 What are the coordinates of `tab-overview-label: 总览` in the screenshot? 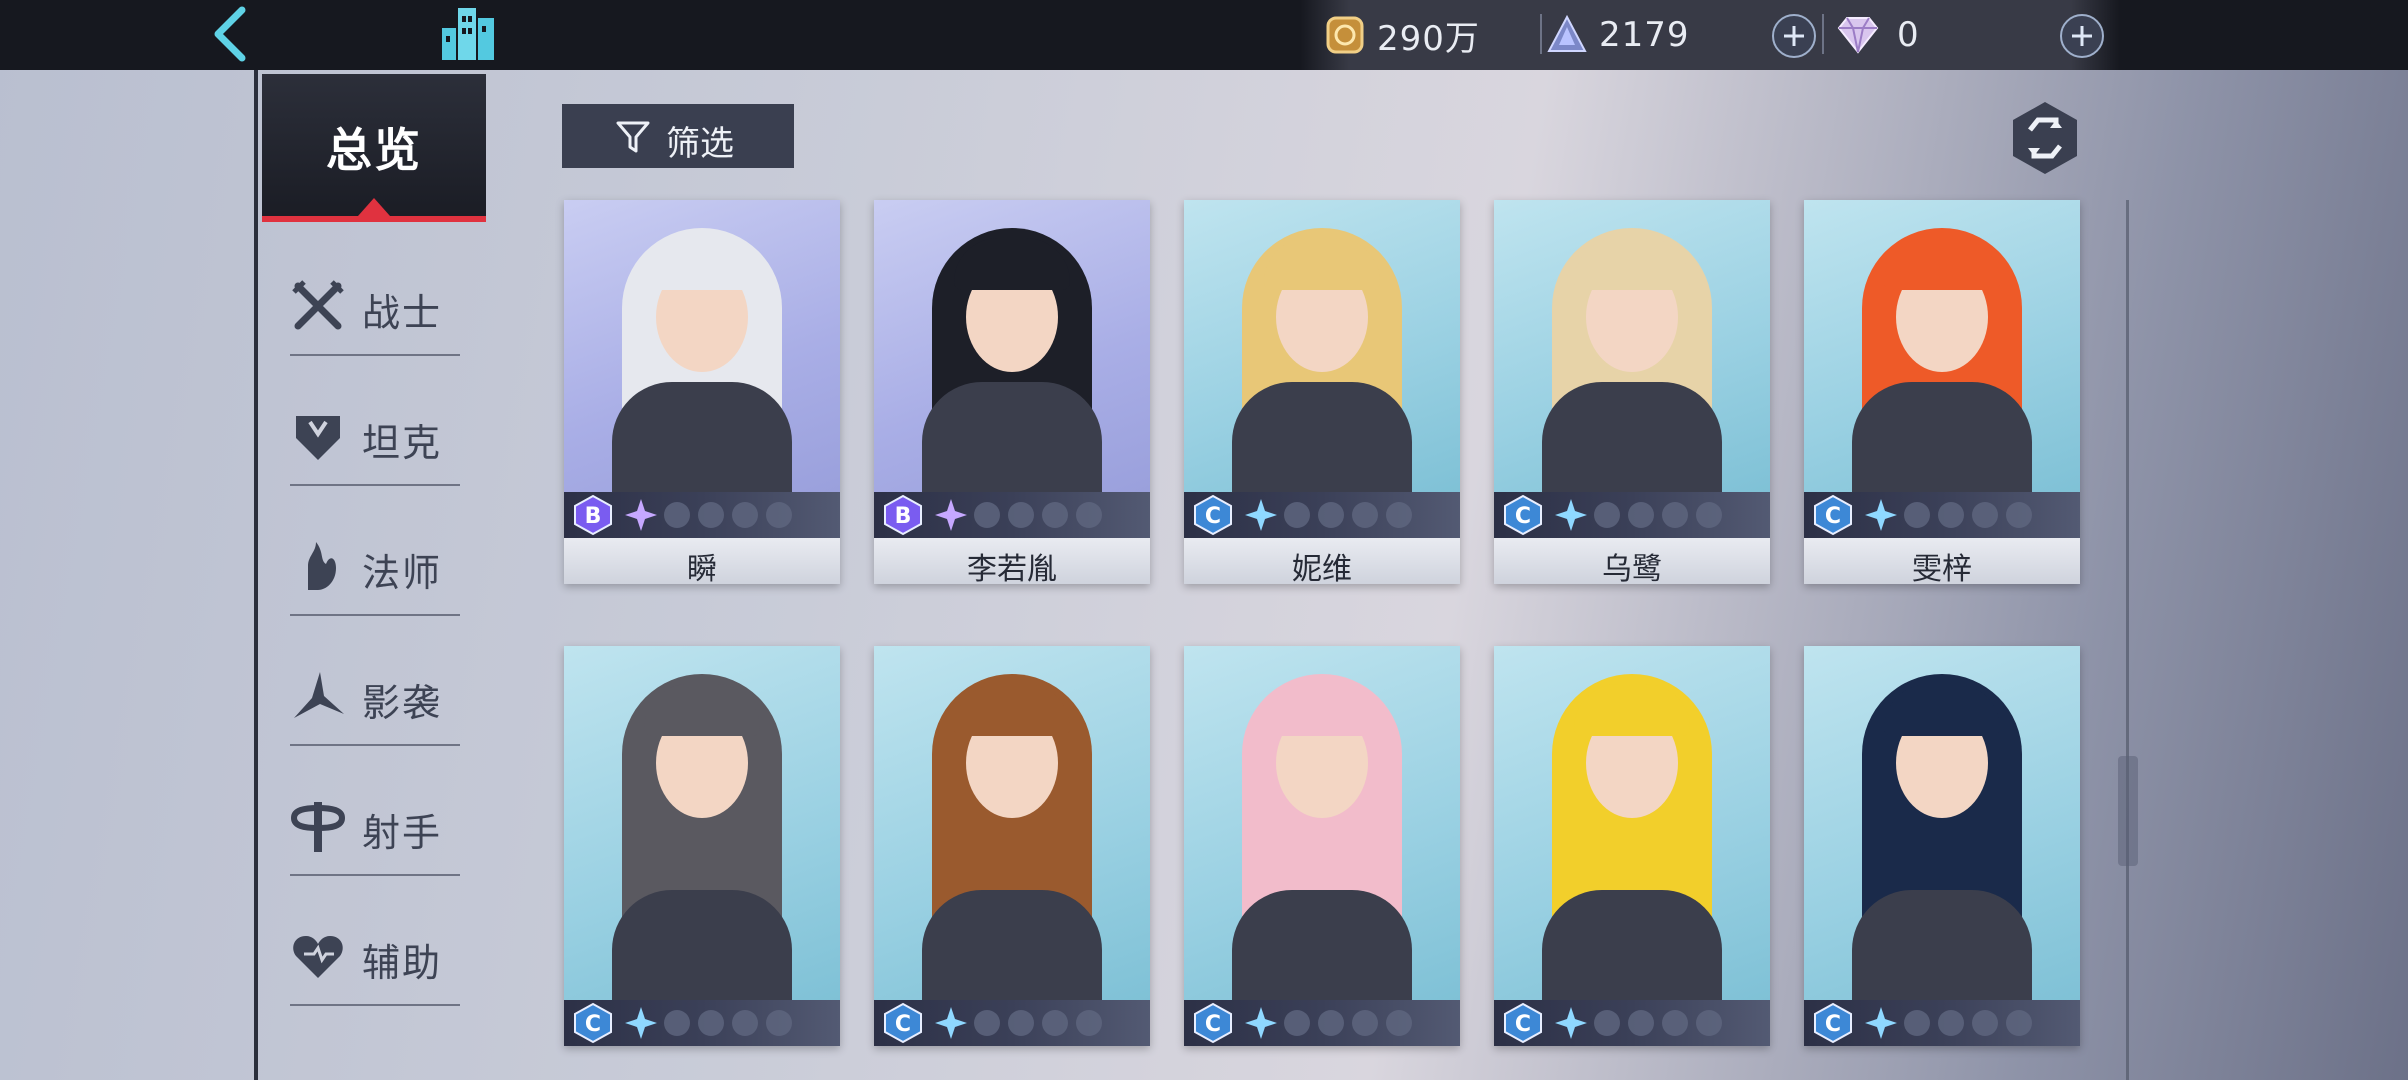 It's located at (374, 150).